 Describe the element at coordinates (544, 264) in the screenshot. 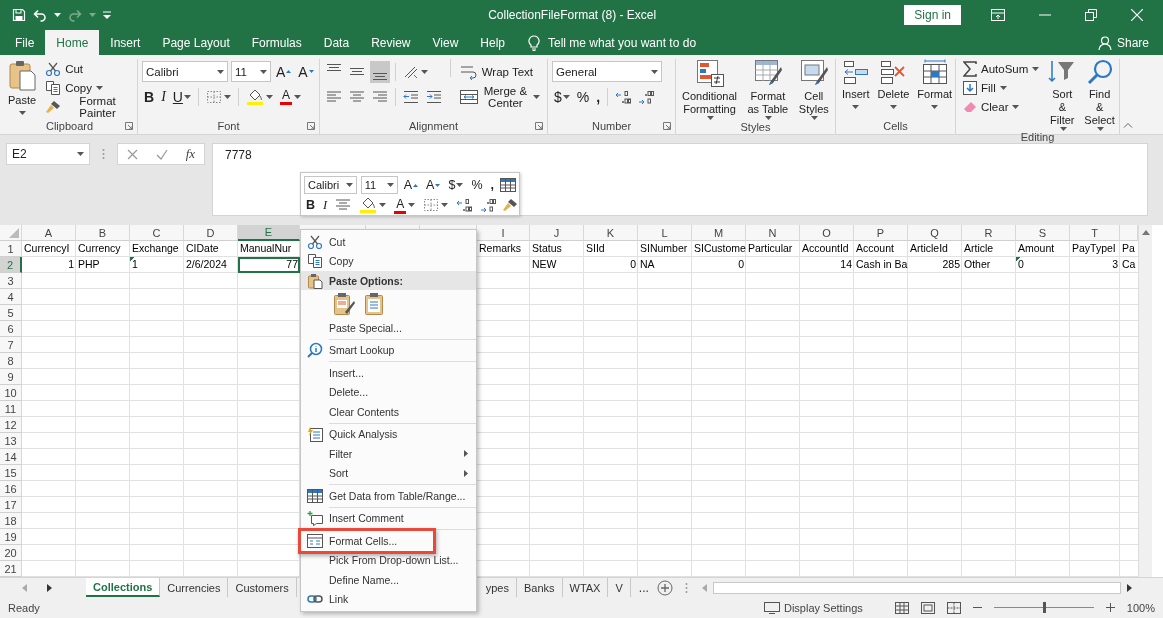

I see `table-cell-text: NEW` at that location.